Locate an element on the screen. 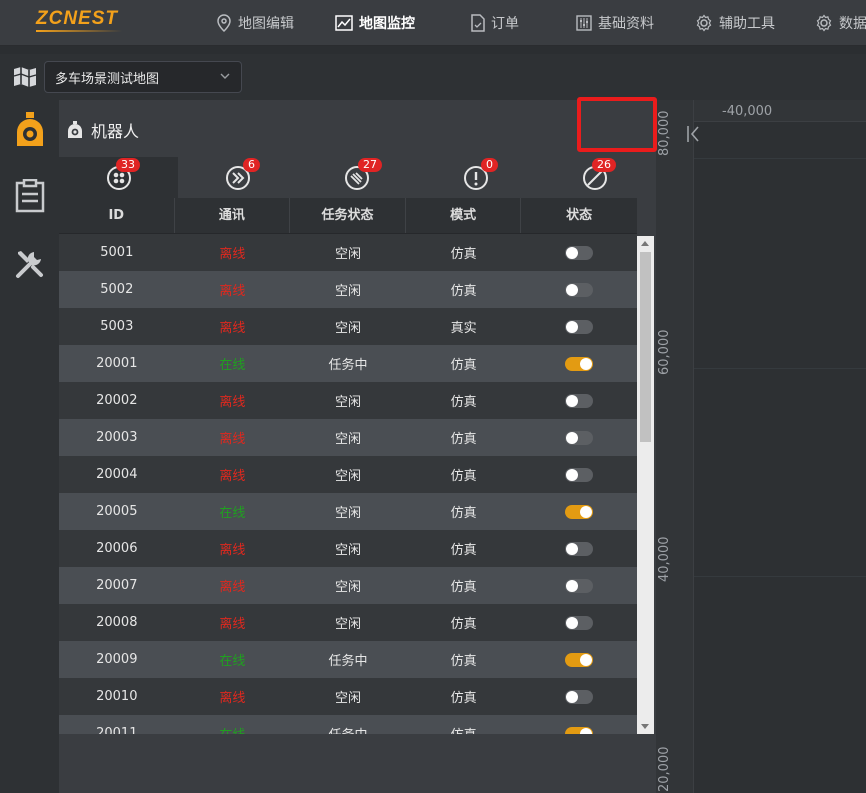  table-row: 20002 离线 空闲 仿真 is located at coordinates (348, 400).